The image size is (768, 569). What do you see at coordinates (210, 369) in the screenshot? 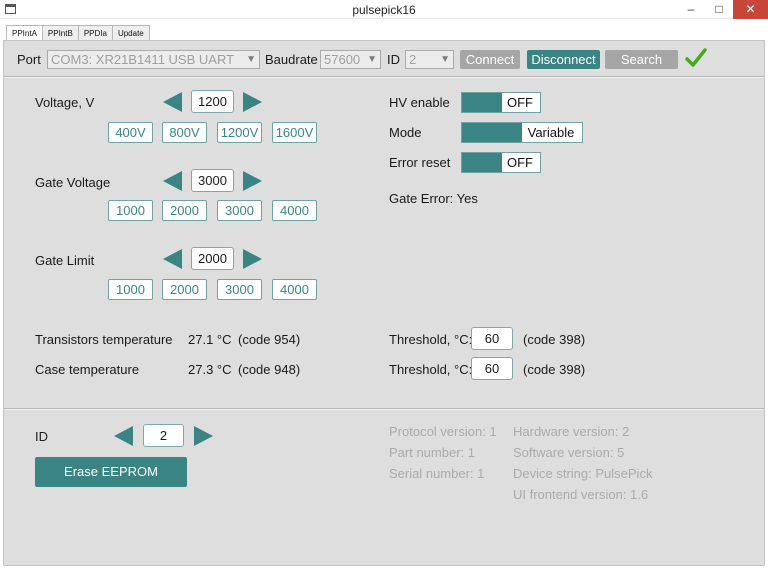
I see `case-temperature-value: 27.3 °C` at bounding box center [210, 369].